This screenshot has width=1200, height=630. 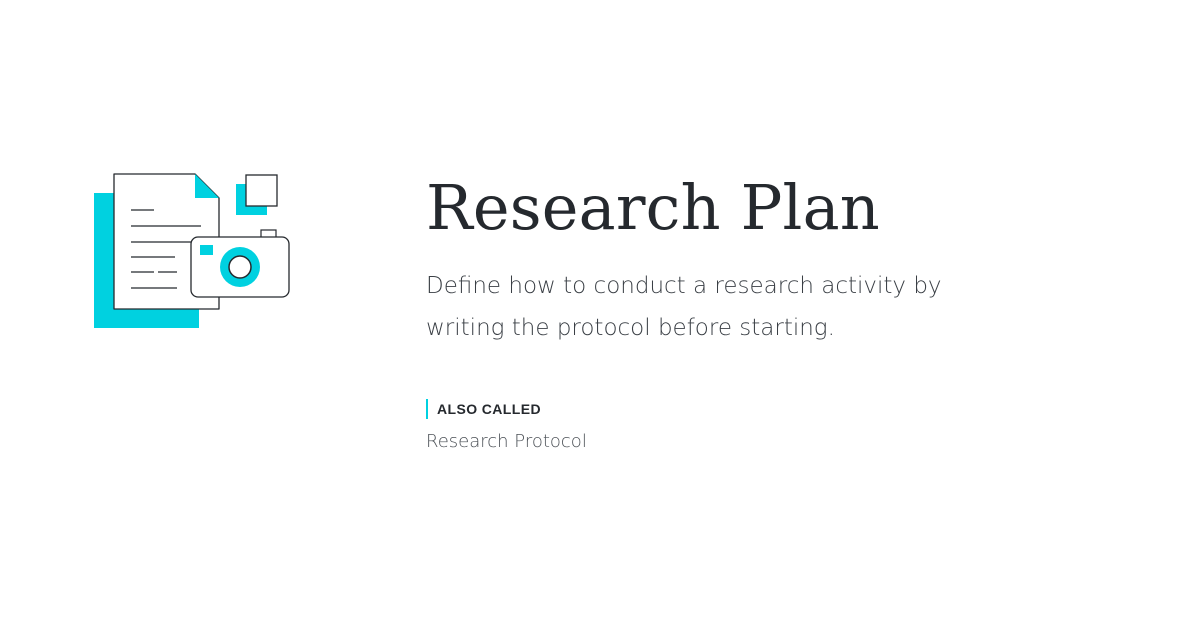 What do you see at coordinates (206, 250) in the screenshot?
I see `camera-flash-shape` at bounding box center [206, 250].